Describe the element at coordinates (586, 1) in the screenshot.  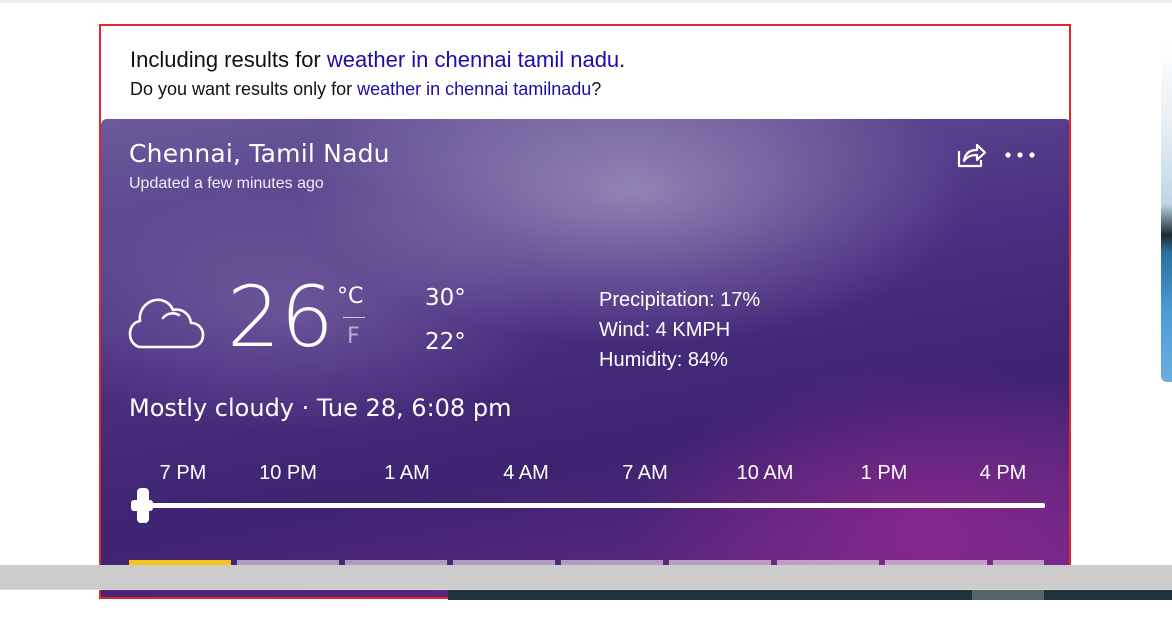
I see `top-strip` at that location.